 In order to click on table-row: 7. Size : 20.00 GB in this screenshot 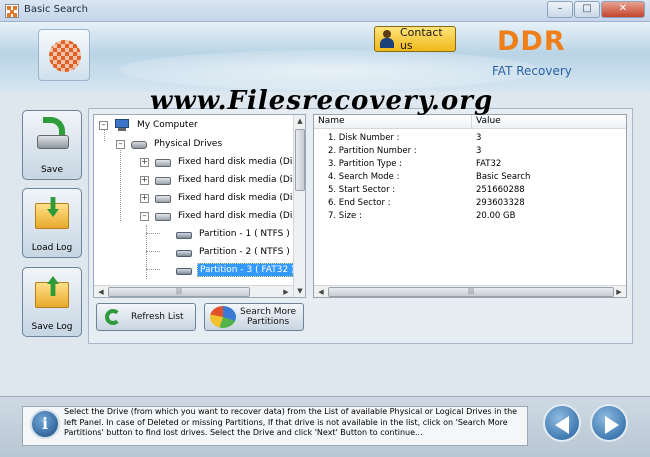, I will do `click(470, 216)`.